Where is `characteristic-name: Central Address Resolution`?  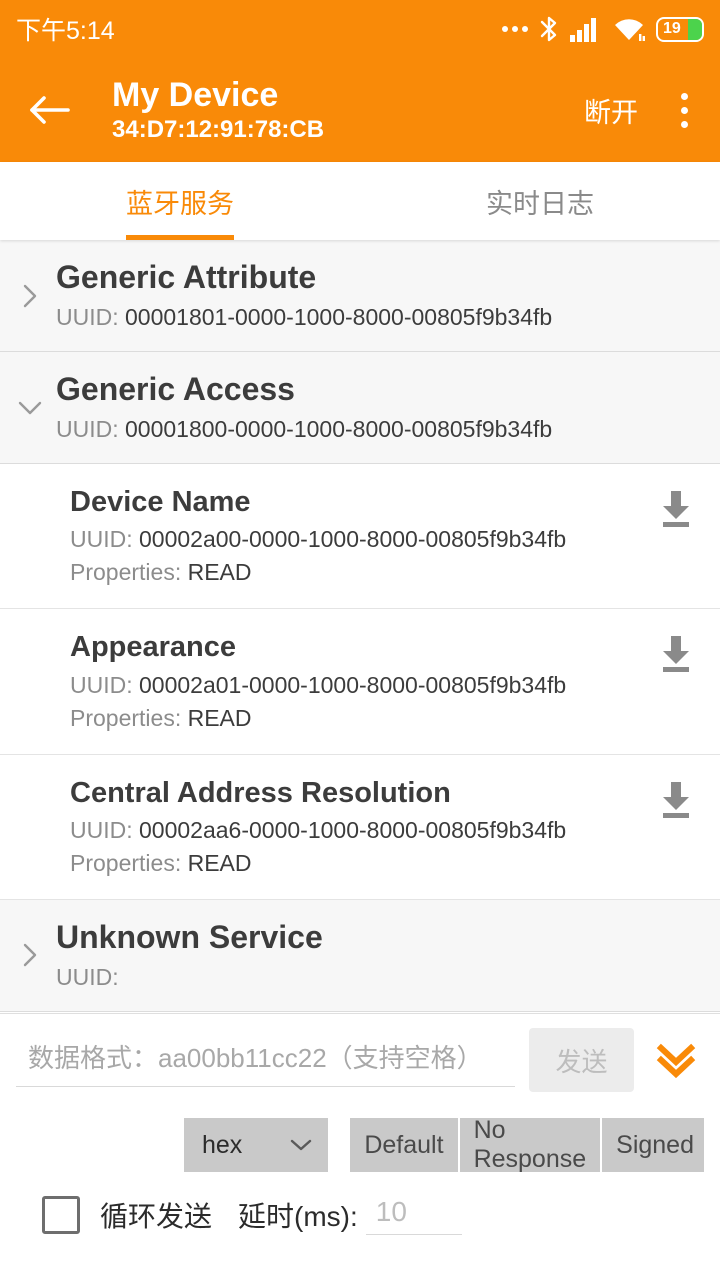
characteristic-name: Central Address Resolution is located at coordinates (260, 792).